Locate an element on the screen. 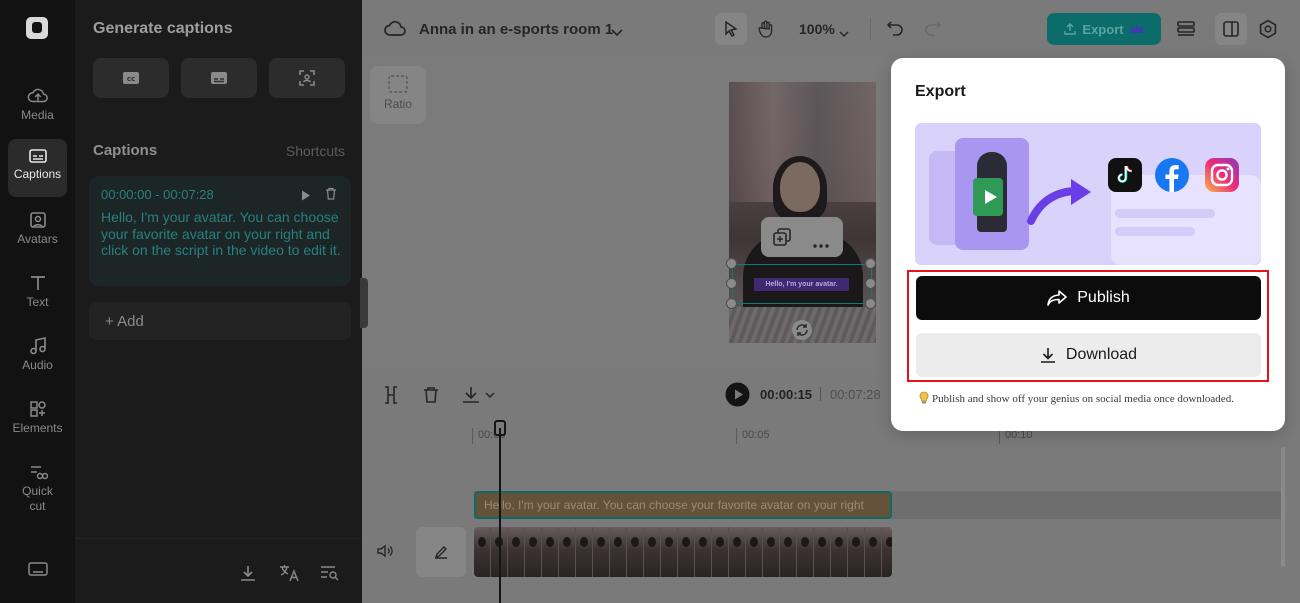  zoom-level: 100% is located at coordinates (817, 29).